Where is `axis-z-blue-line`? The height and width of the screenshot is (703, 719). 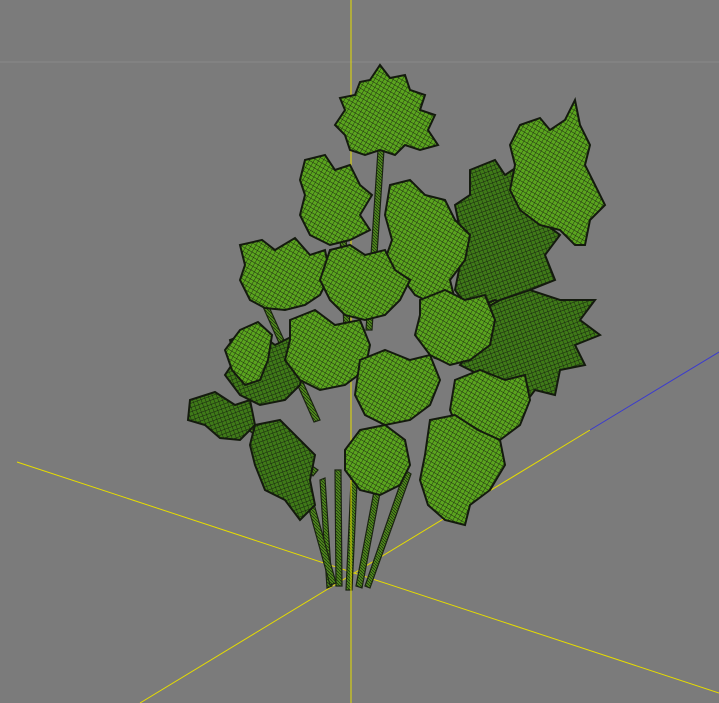
axis-z-blue-line is located at coordinates (654, 391).